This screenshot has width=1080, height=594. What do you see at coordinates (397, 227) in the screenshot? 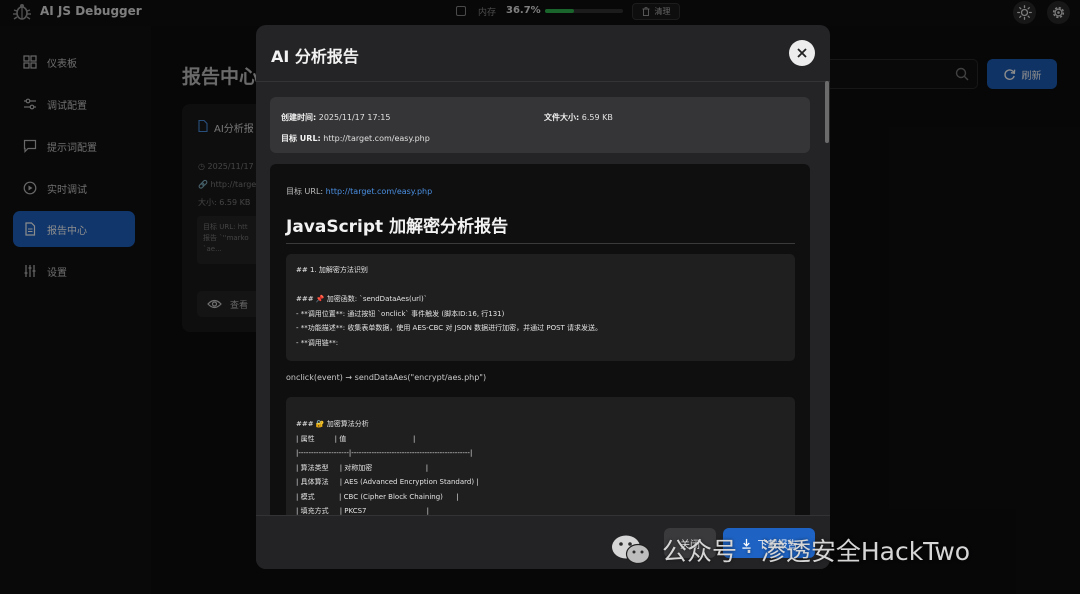
I see `report-heading: JavaScript 加解密分析报告` at bounding box center [397, 227].